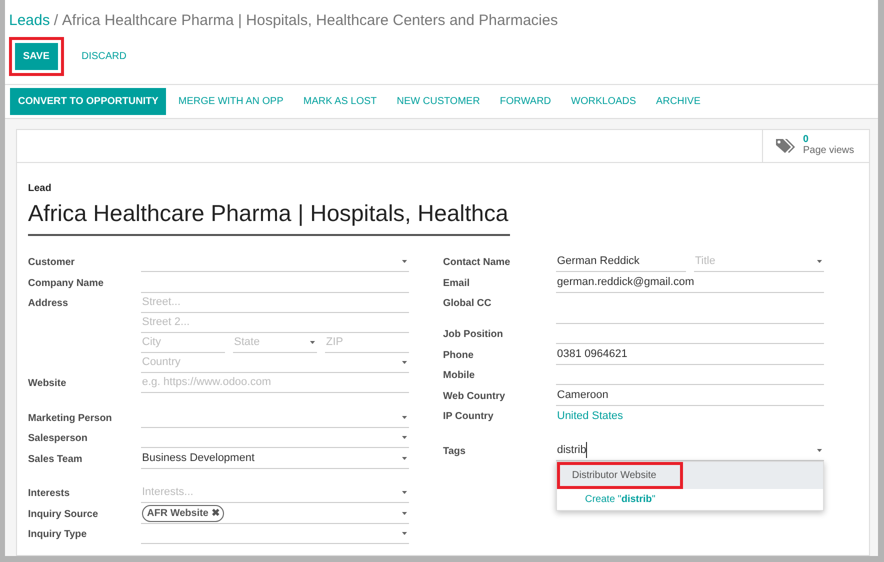 Image resolution: width=884 pixels, height=562 pixels. What do you see at coordinates (88, 101) in the screenshot?
I see `header-button: CONVERT TO OPPORTUNITY` at bounding box center [88, 101].